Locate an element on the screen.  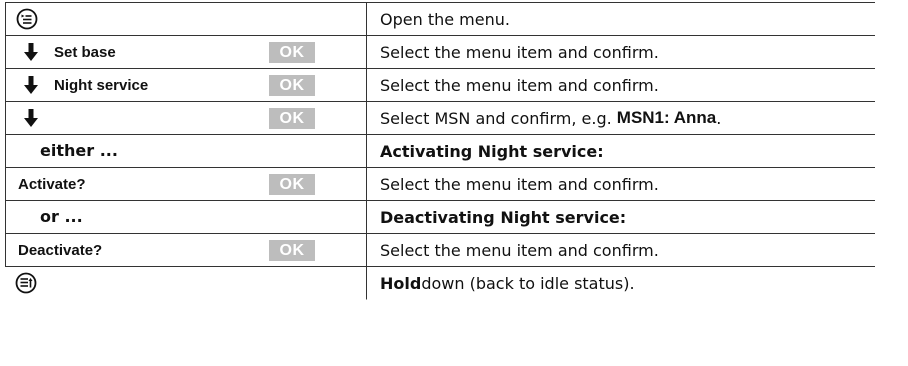
instruction-text: Open the menu. is located at coordinates (445, 19).